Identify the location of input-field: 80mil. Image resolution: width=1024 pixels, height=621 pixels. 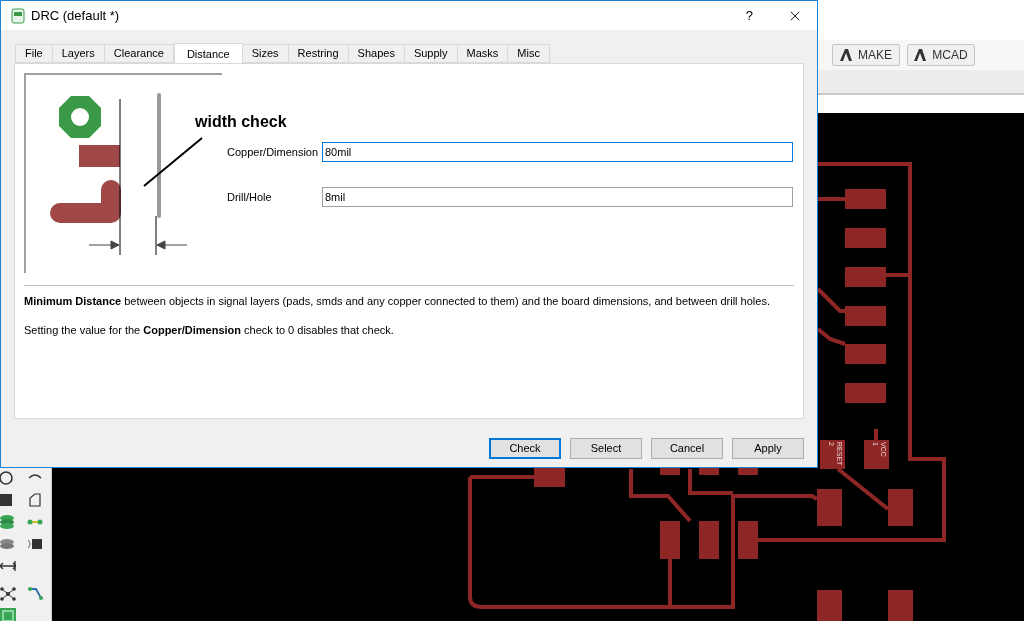
(557, 152).